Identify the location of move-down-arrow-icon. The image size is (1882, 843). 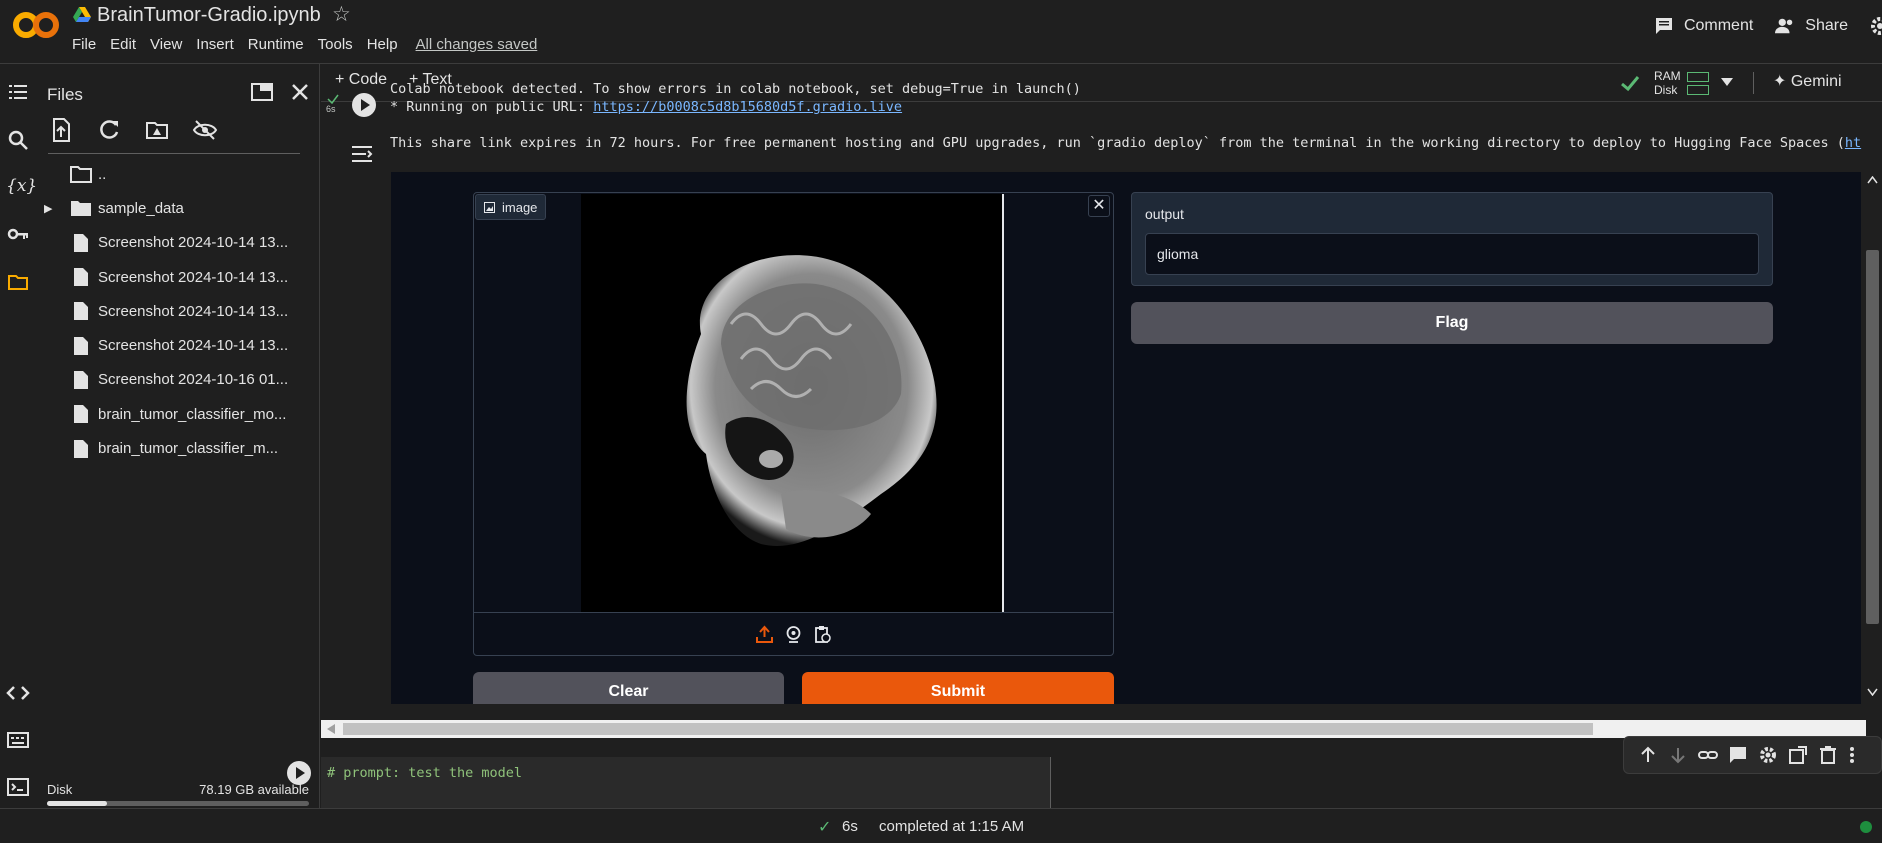
(1678, 755).